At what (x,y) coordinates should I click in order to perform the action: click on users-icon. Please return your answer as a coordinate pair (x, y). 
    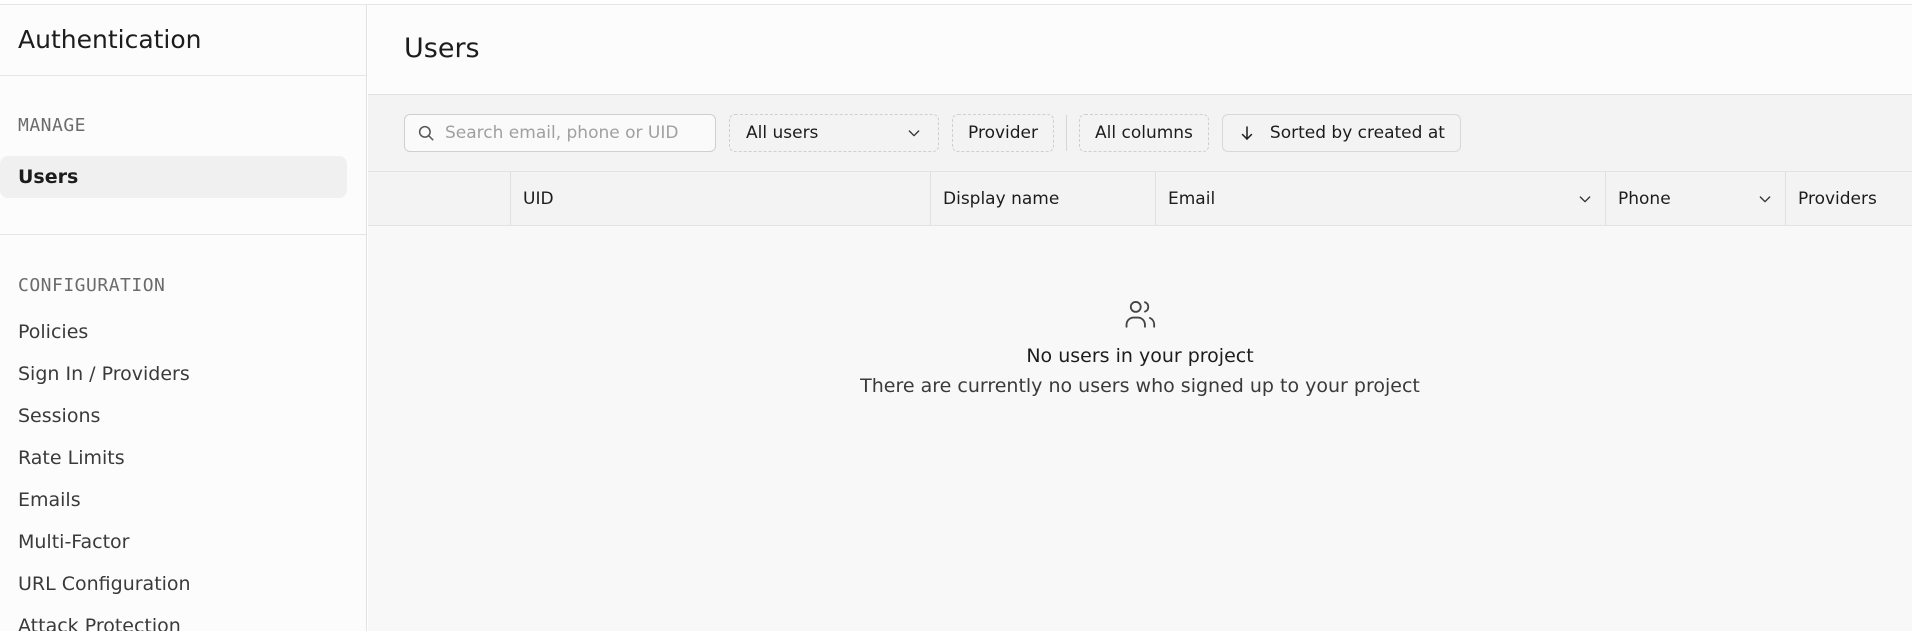
    Looking at the image, I should click on (1140, 314).